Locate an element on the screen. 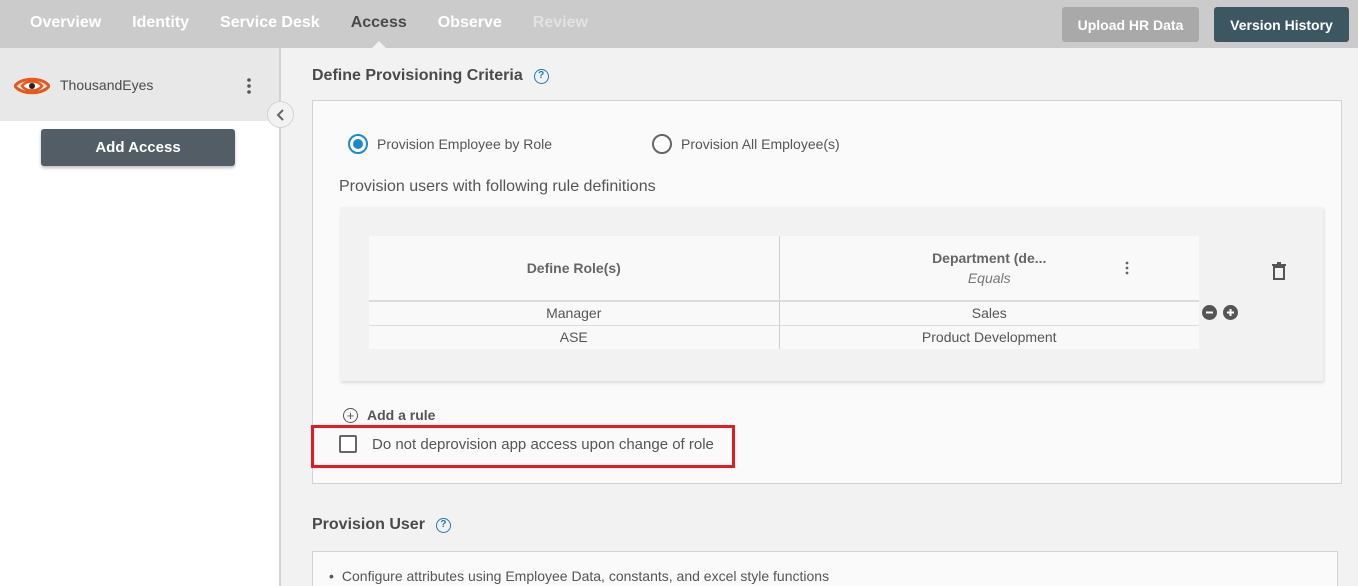  app-list-item: ThousandEyes is located at coordinates (139, 84).